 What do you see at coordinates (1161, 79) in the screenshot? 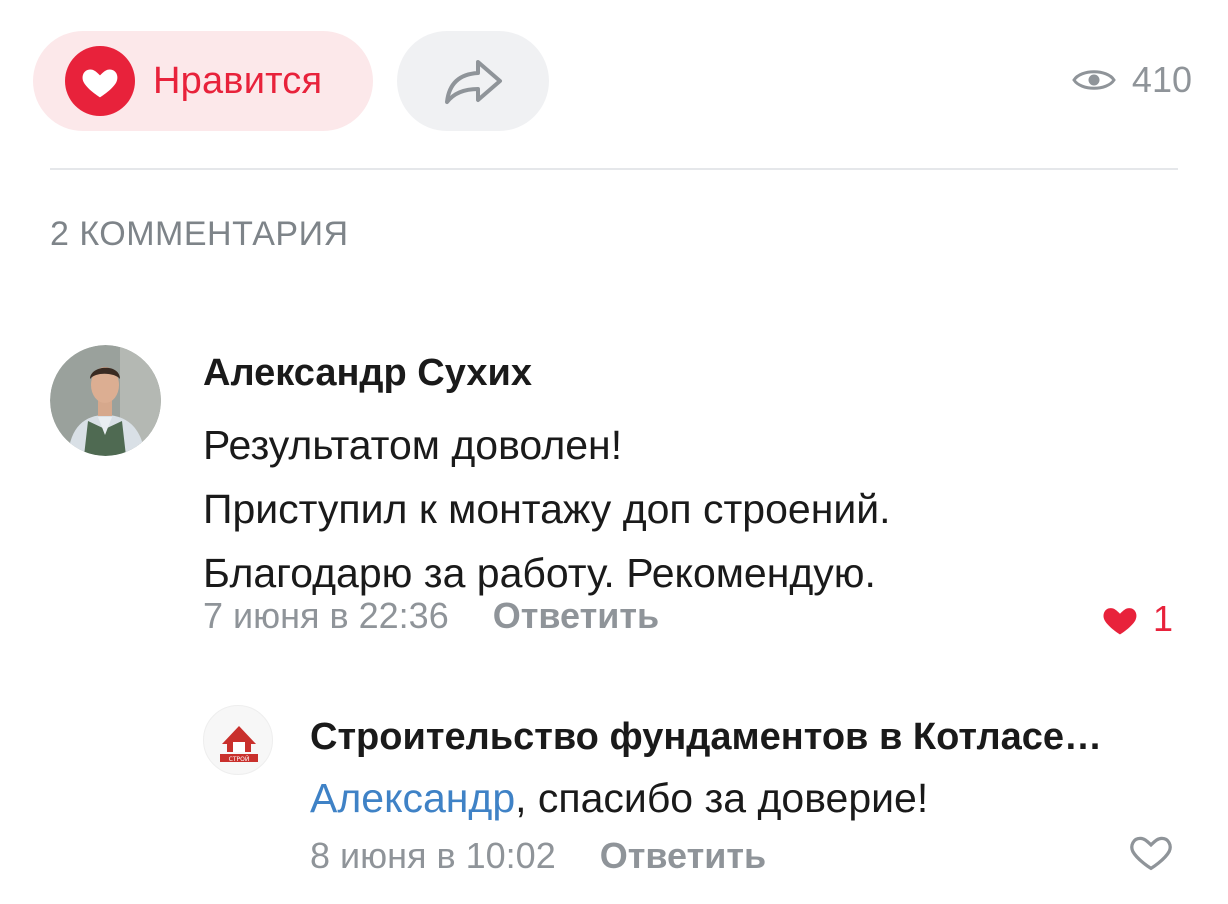
I see `views-count: 410` at bounding box center [1161, 79].